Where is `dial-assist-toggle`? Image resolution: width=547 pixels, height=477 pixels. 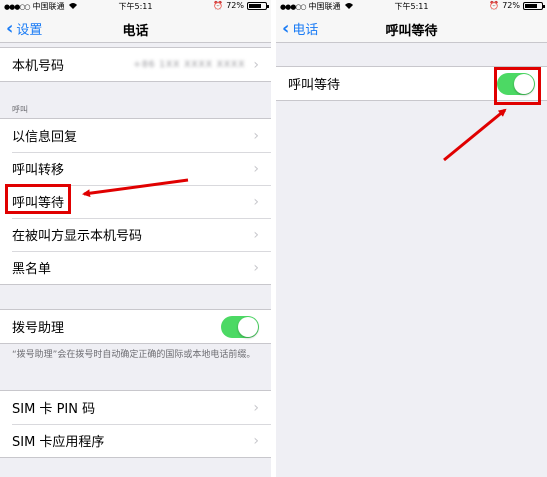 dial-assist-toggle is located at coordinates (240, 326).